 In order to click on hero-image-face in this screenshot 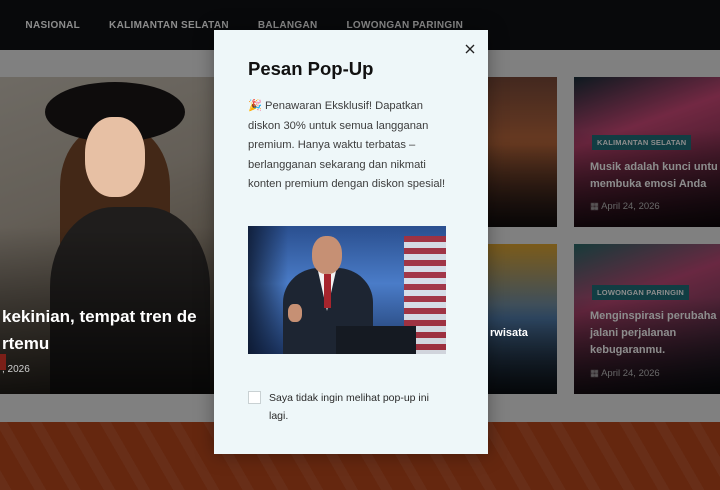, I will do `click(115, 157)`.